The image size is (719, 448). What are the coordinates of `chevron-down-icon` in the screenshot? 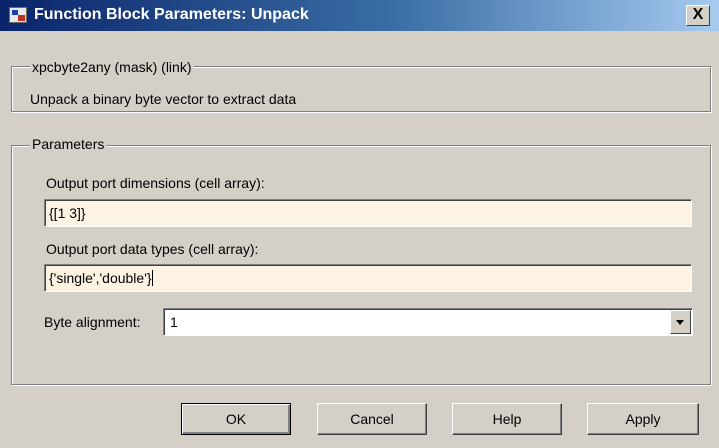 It's located at (680, 322).